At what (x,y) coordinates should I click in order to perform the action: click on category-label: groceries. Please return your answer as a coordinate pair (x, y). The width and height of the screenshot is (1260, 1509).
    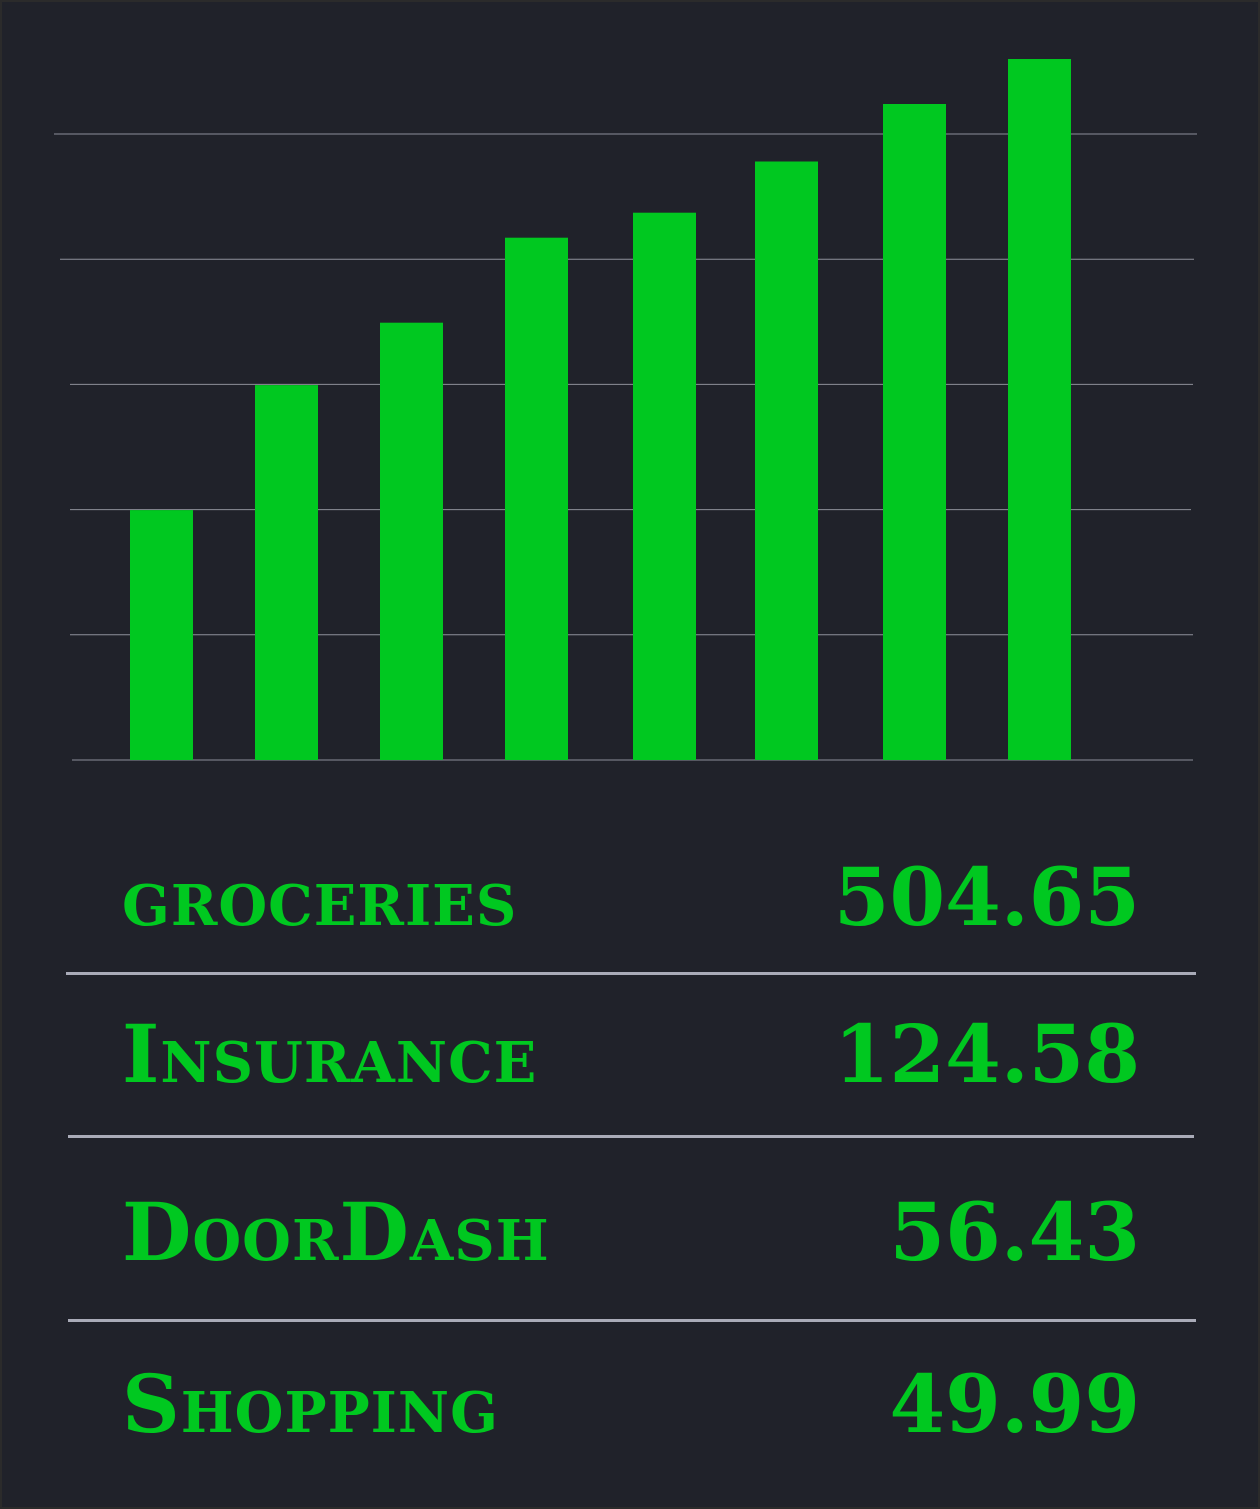
    Looking at the image, I should click on (320, 897).